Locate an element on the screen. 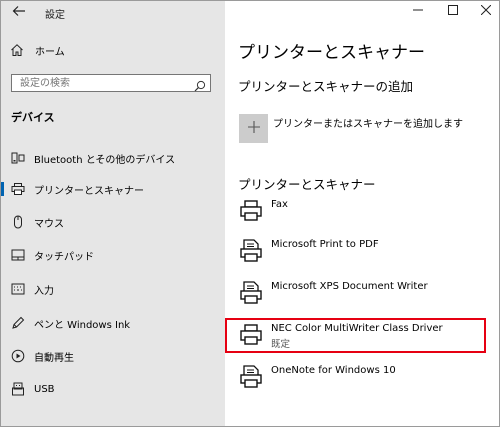 The image size is (500, 427). sidebar-item-bluetooth: Bluetooth とその他のデバイス is located at coordinates (113, 158).